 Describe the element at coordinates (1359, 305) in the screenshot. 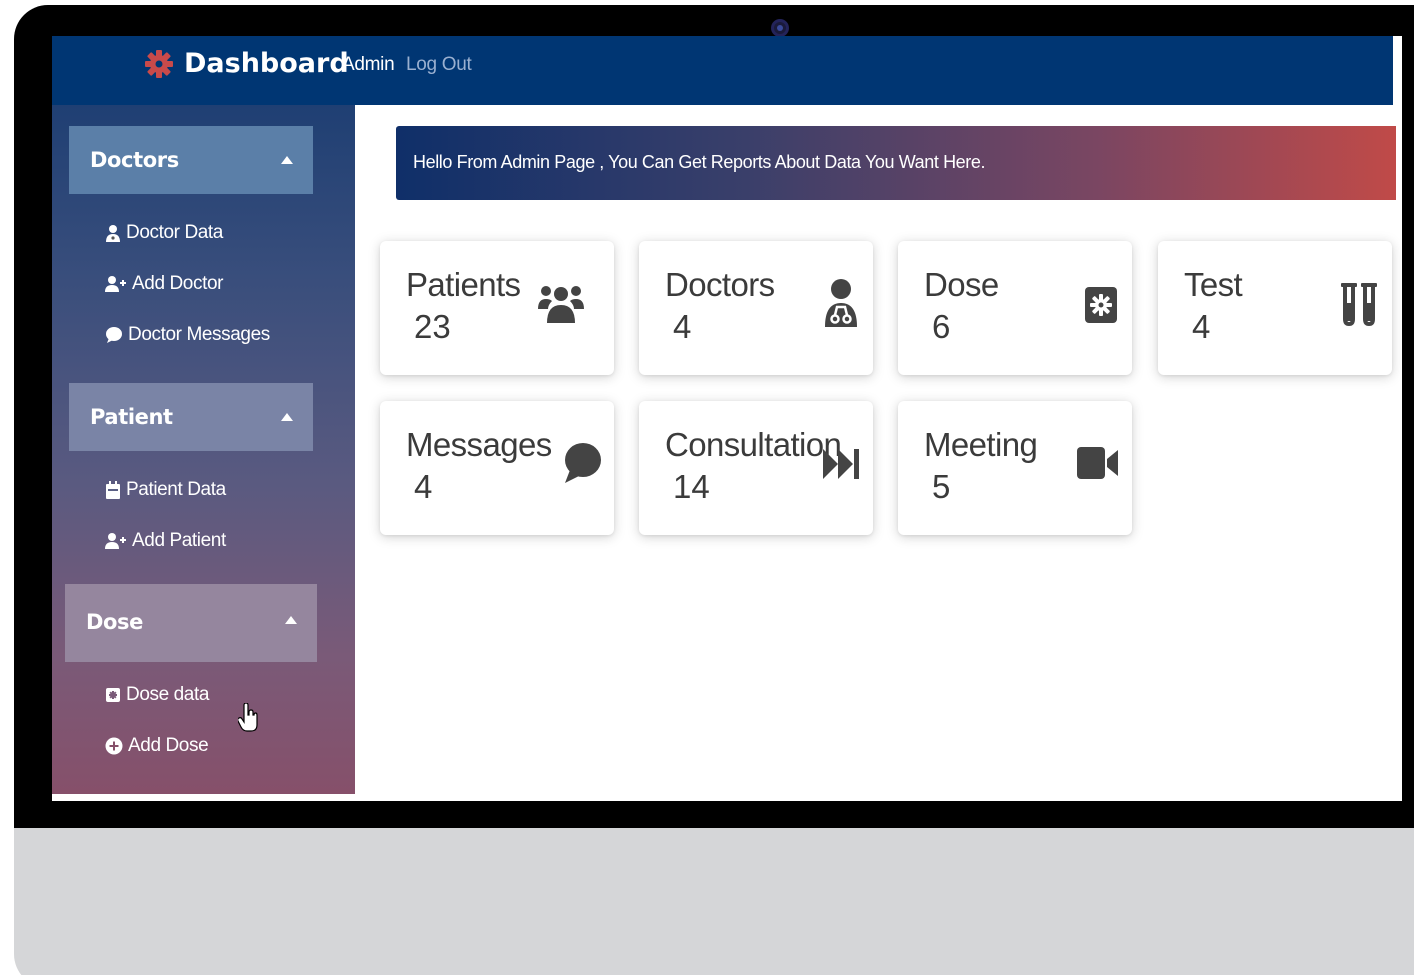

I see `vials-icon` at that location.